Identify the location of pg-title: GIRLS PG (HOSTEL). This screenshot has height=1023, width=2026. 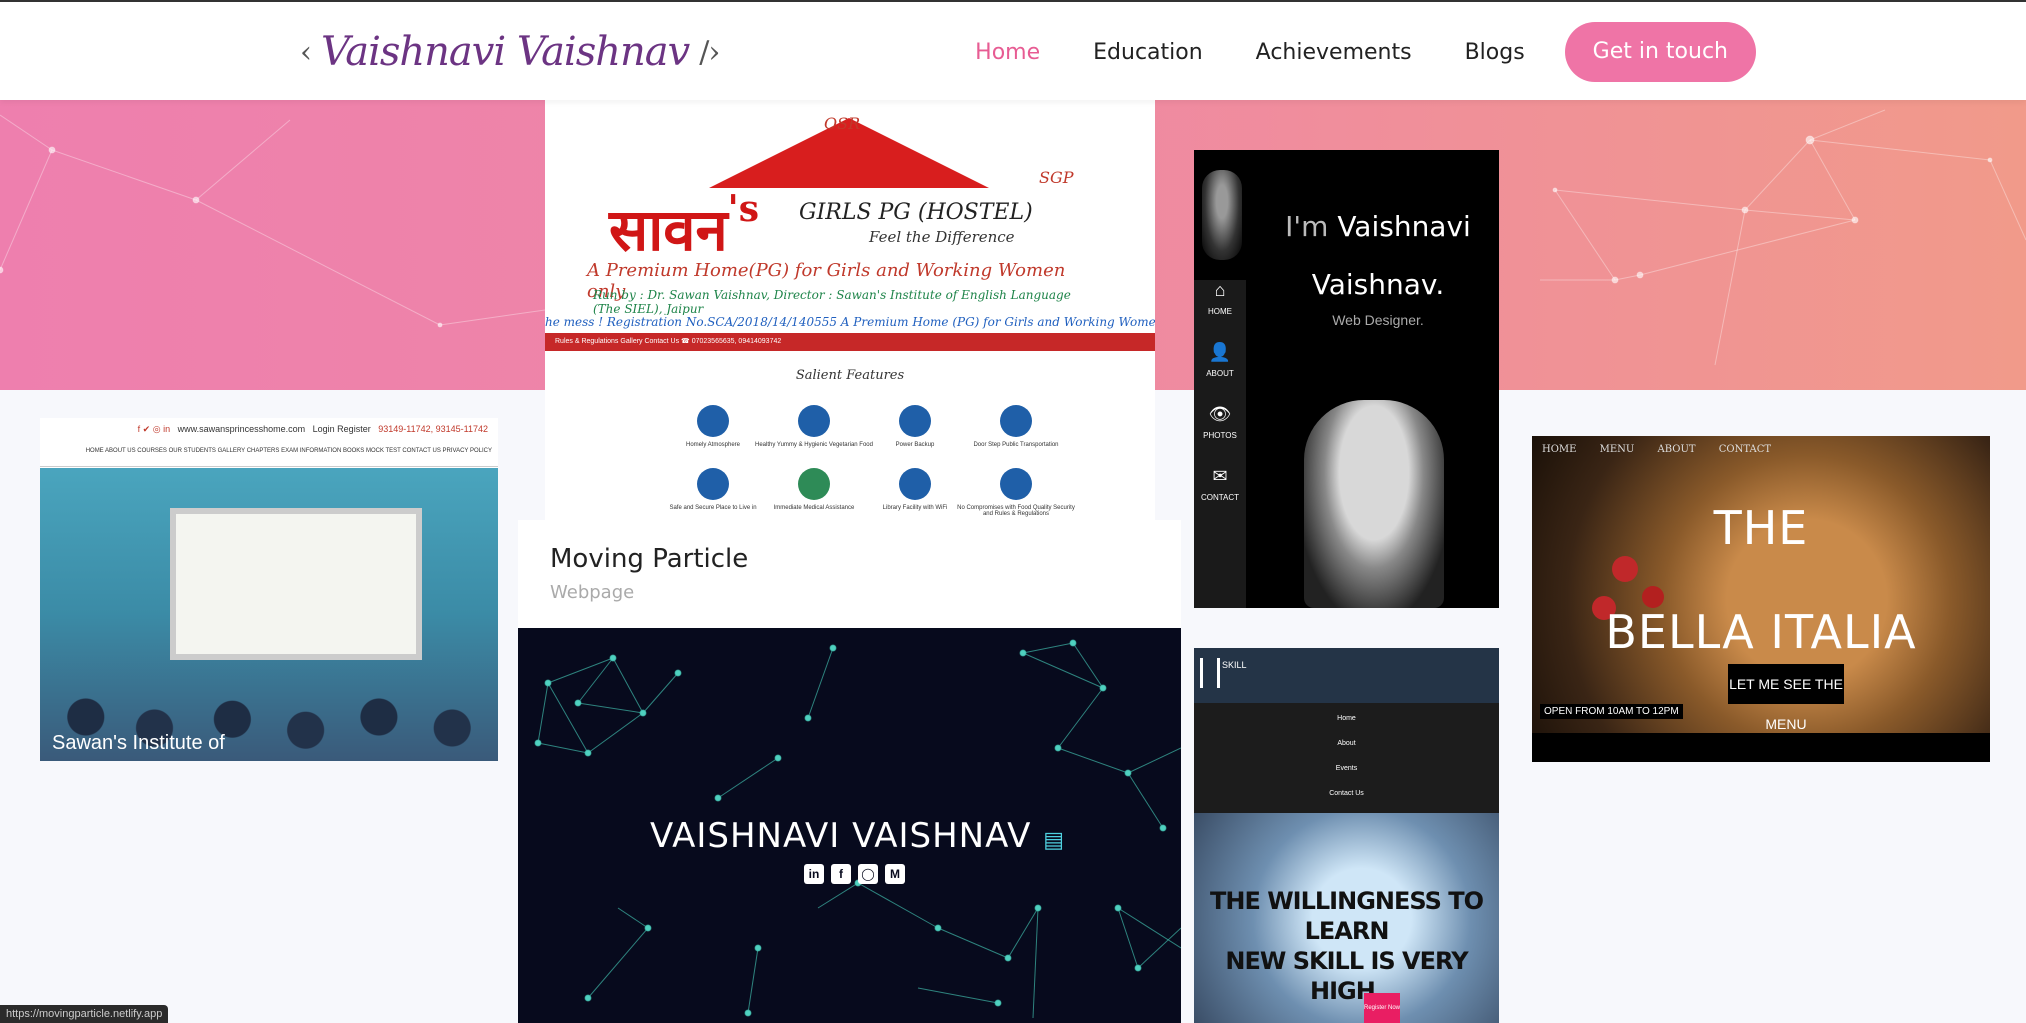
(916, 212).